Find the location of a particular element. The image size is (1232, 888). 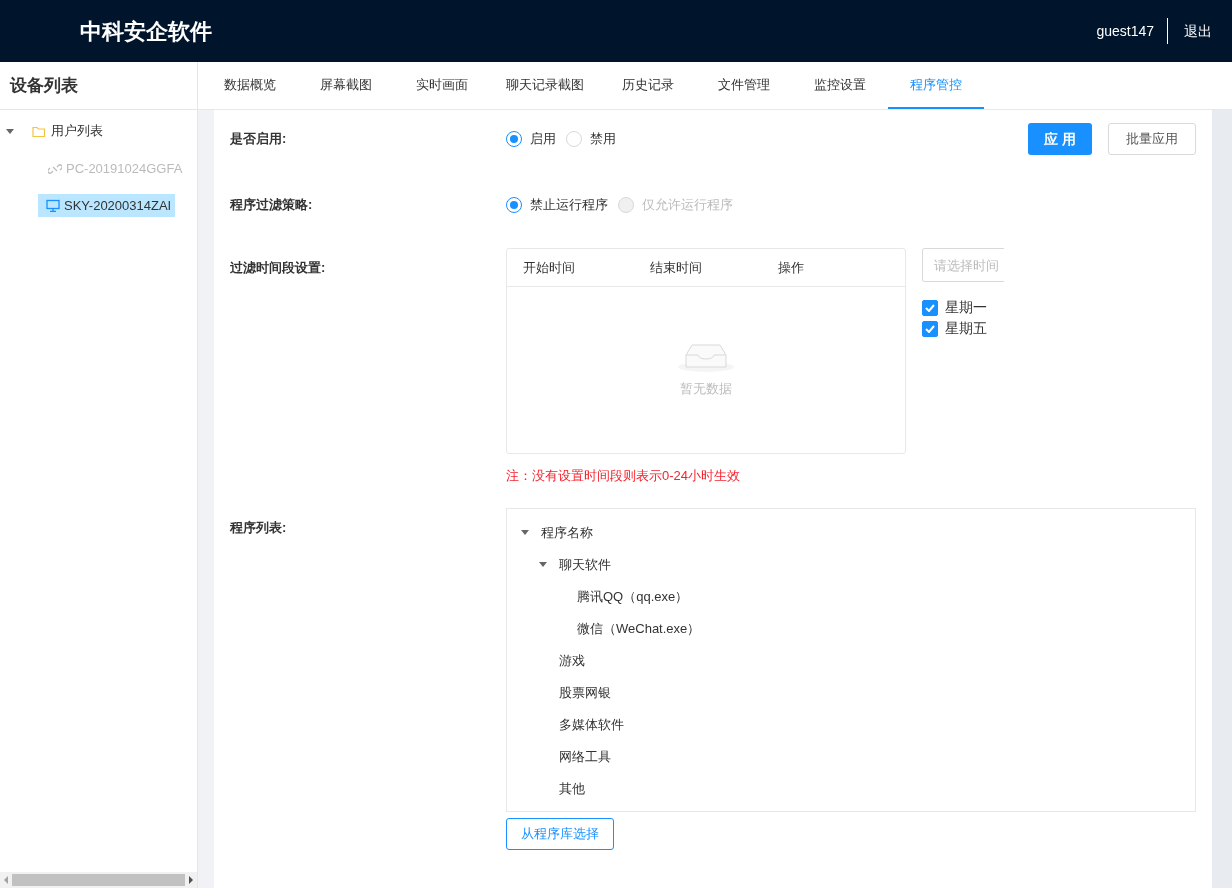

column-header: 结束时间 is located at coordinates (677, 267).